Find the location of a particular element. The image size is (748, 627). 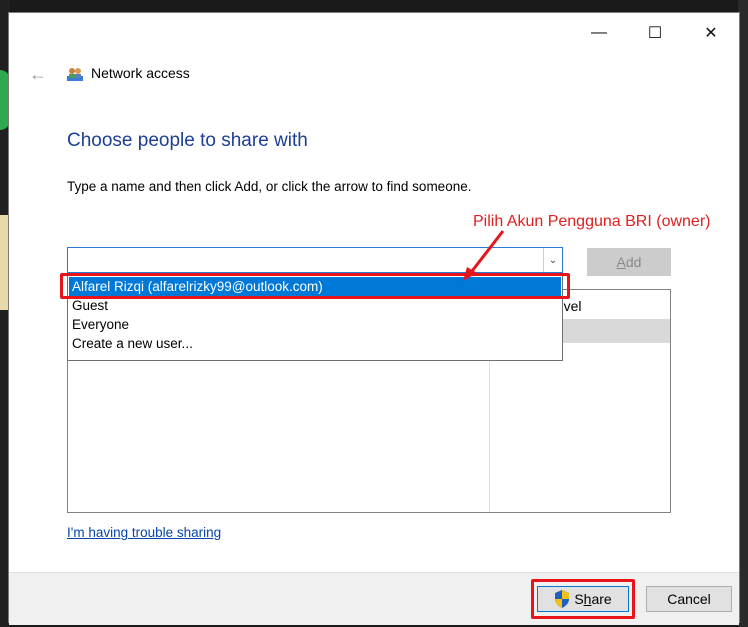

network-users-icon is located at coordinates (75, 74).